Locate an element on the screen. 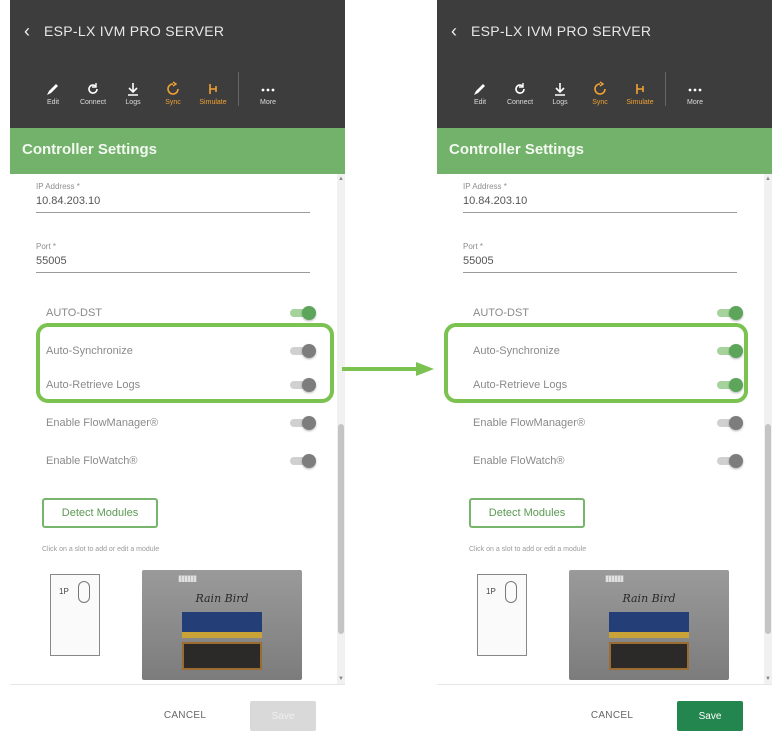  toolbar-label: Sync is located at coordinates (600, 102).